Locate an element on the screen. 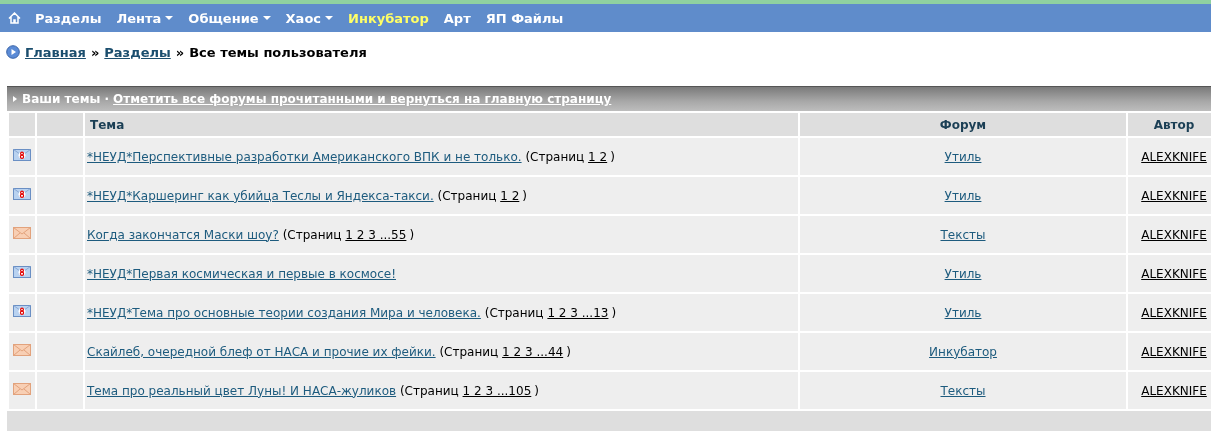  pages-link: 1 2 3 ...44 is located at coordinates (533, 351).